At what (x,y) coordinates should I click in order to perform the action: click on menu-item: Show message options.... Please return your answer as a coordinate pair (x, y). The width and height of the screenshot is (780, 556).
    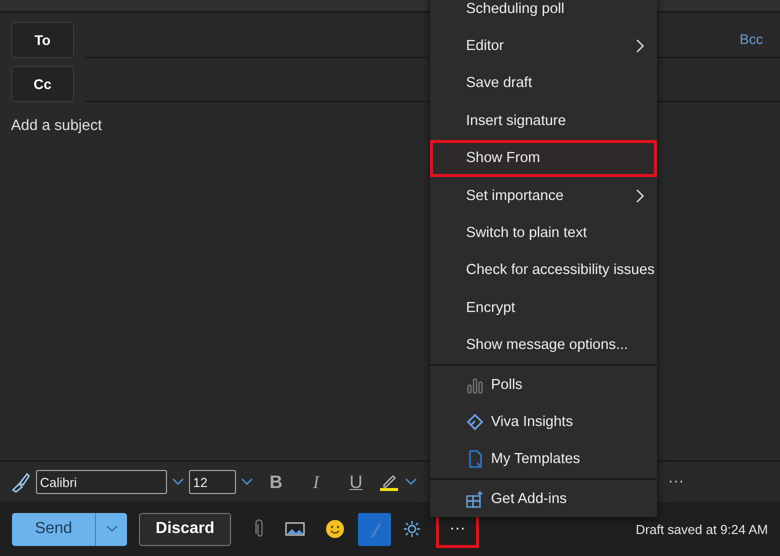
    Looking at the image, I should click on (543, 345).